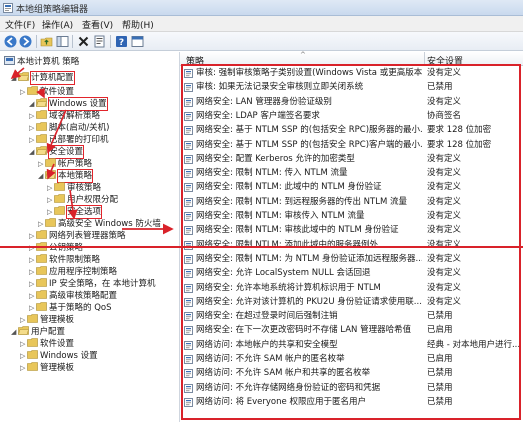 This screenshot has height=422, width=523. What do you see at coordinates (25, 41) in the screenshot?
I see `forward-icon` at bounding box center [25, 41].